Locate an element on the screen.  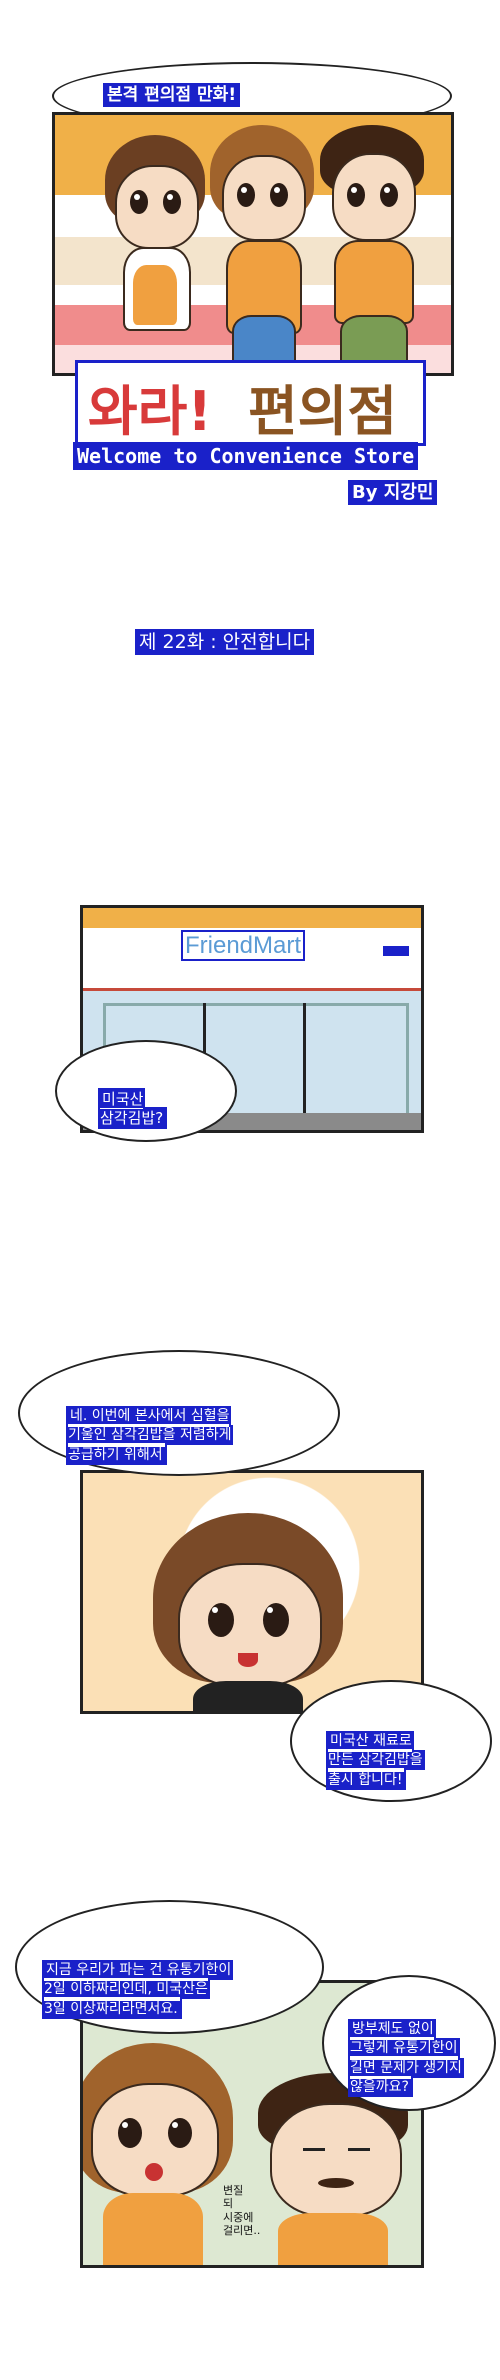
logo-text-brown: 편의점 is located at coordinates (323, 411).